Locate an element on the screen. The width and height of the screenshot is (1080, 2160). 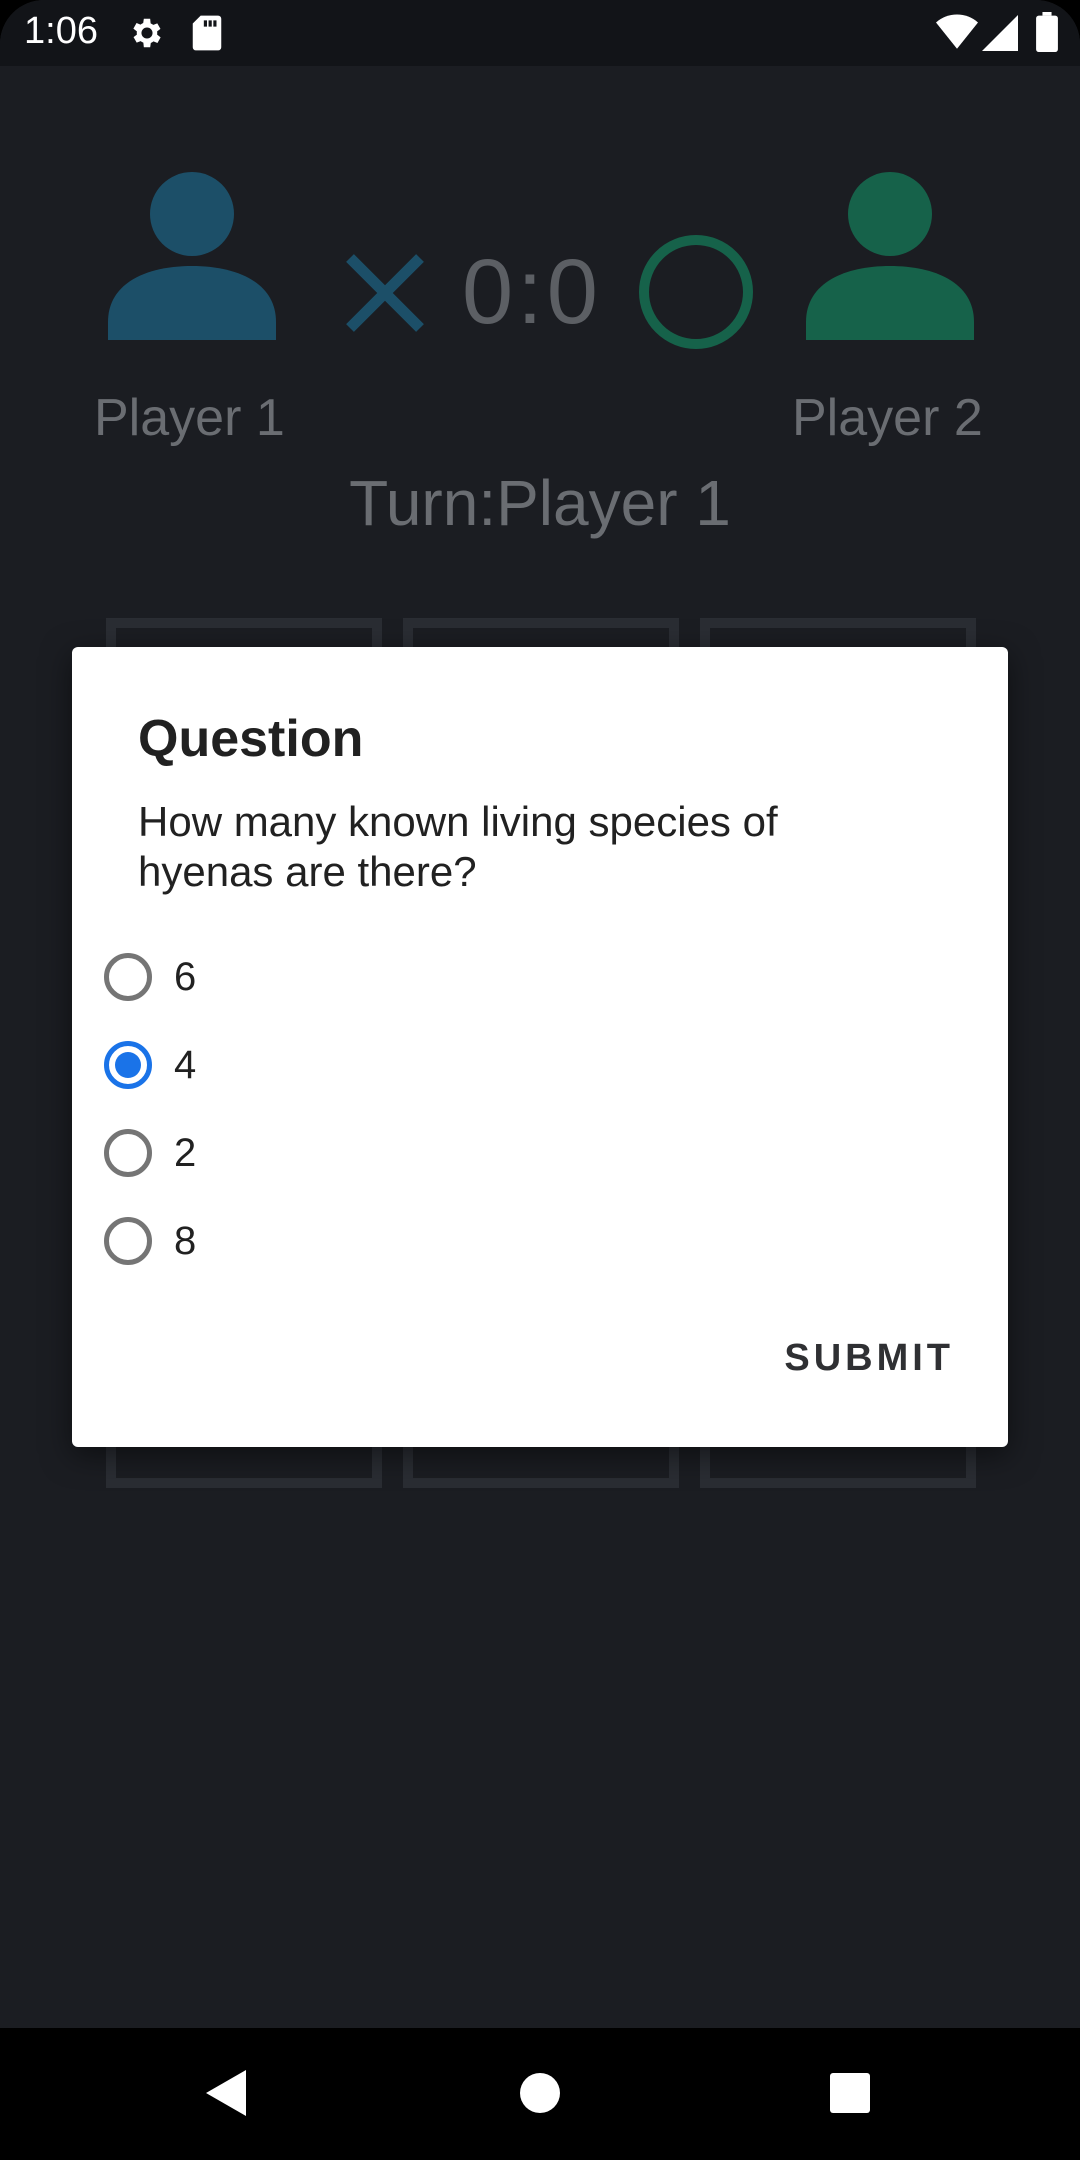
signal-icon is located at coordinates (1000, 35).